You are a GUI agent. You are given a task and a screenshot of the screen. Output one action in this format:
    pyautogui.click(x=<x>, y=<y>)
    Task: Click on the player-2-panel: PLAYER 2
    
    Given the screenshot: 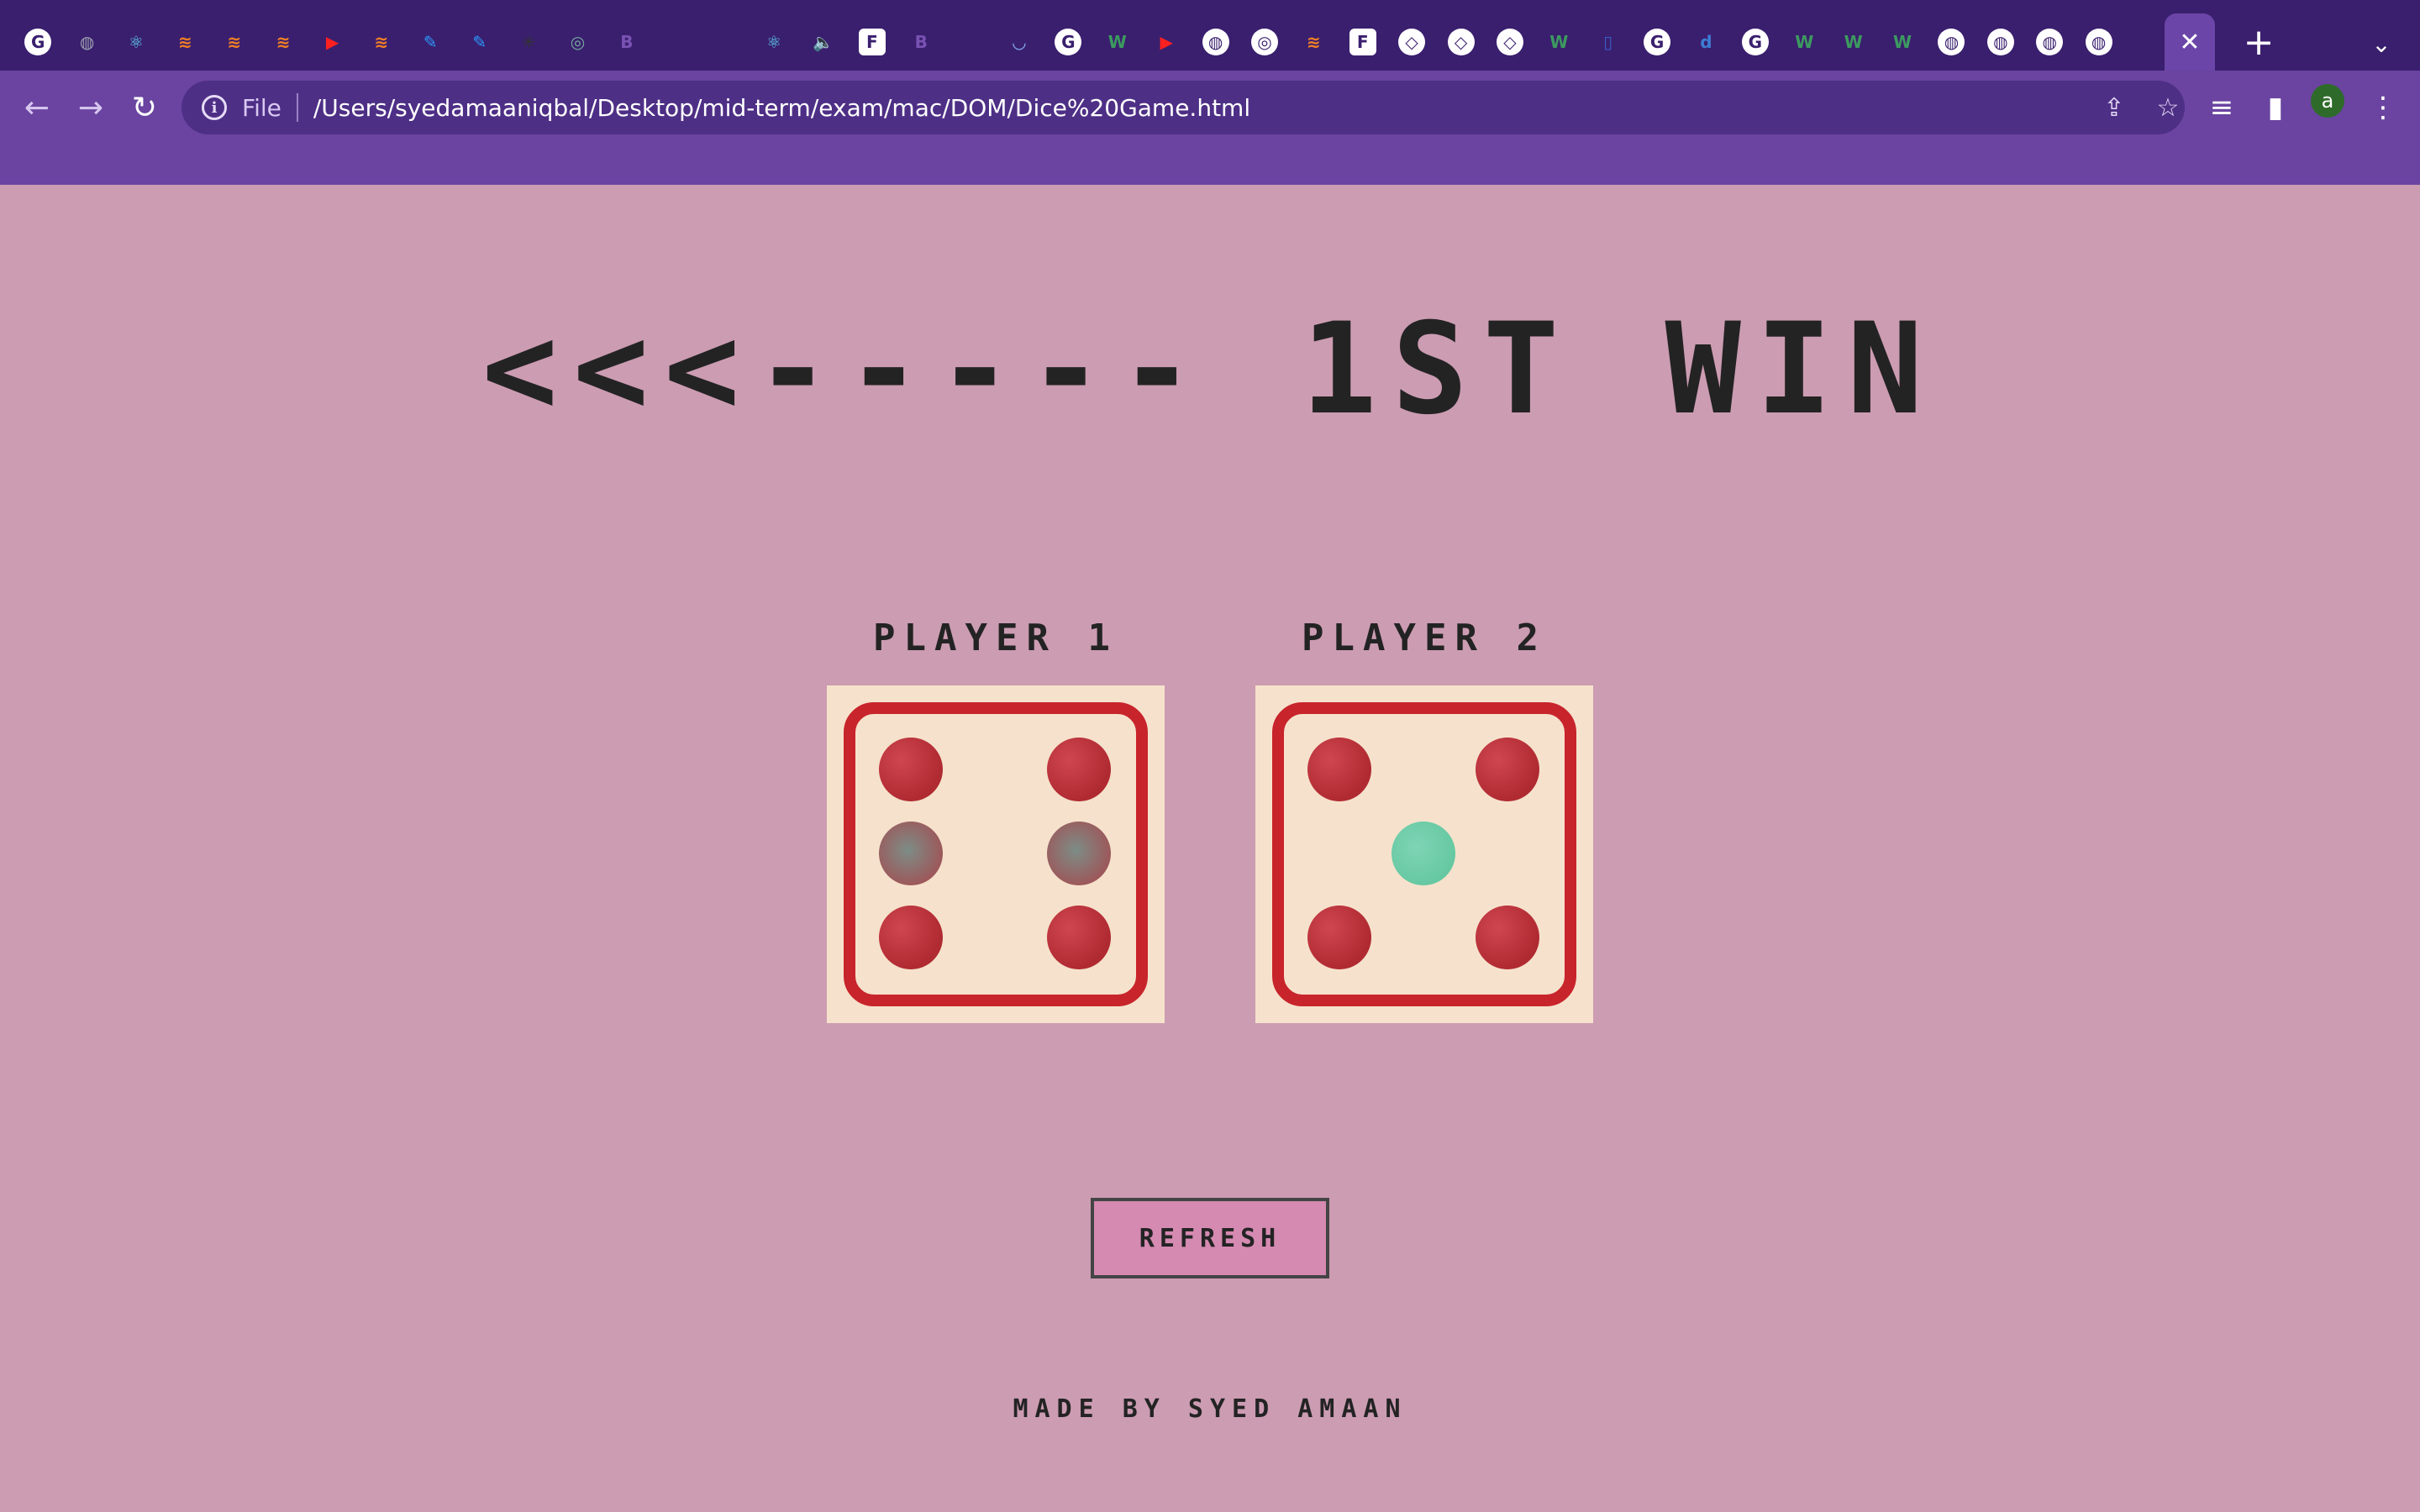 What is the action you would take?
    pyautogui.click(x=1424, y=818)
    